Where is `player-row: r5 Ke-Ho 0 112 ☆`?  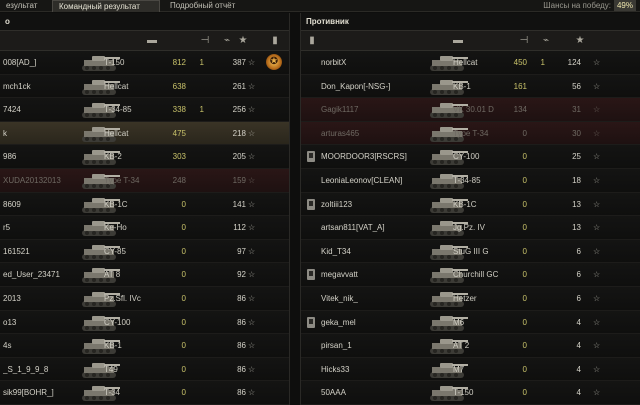 player-row: r5 Ke-Ho 0 112 ☆ is located at coordinates (144, 228).